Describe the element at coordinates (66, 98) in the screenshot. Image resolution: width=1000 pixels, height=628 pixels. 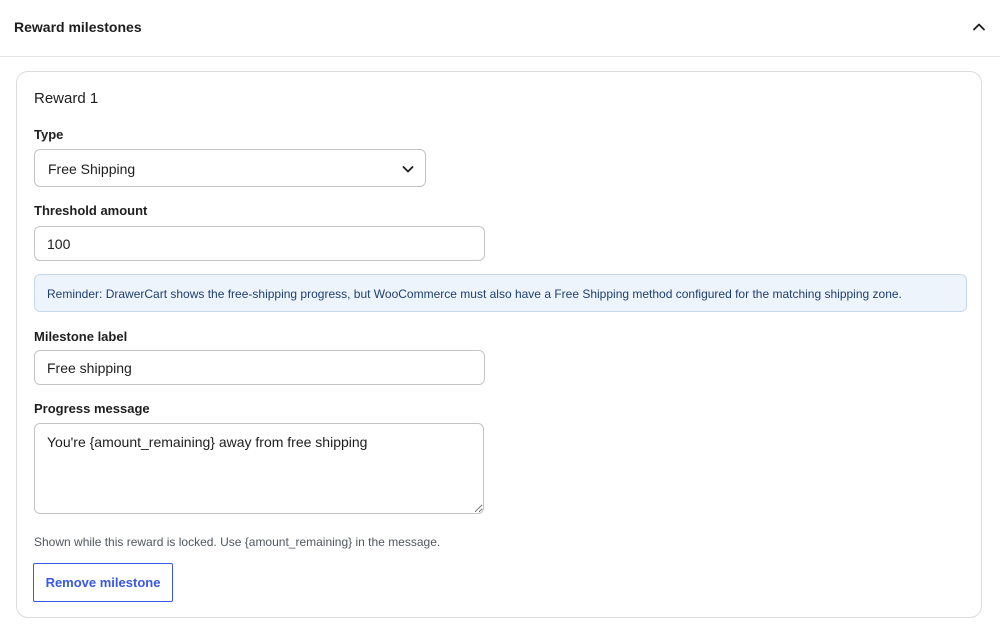
I see `reward-title: Reward 1` at that location.